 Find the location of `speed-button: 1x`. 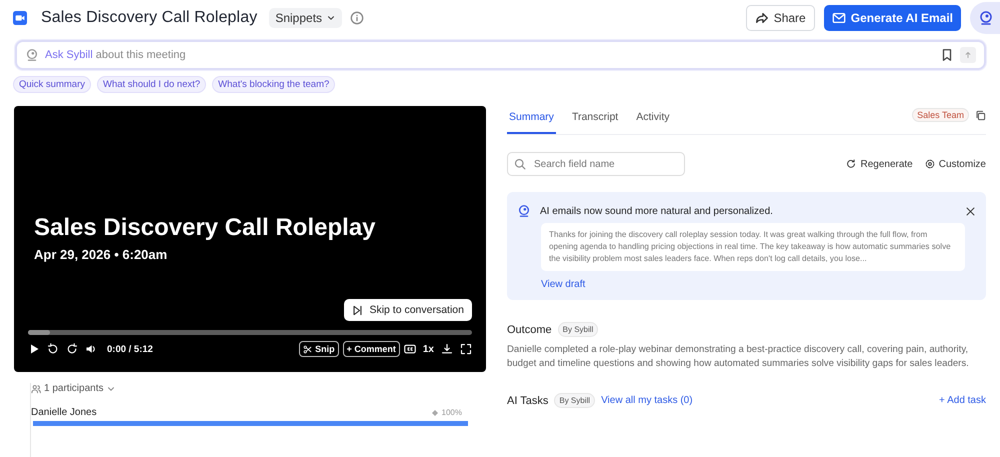

speed-button: 1x is located at coordinates (428, 349).